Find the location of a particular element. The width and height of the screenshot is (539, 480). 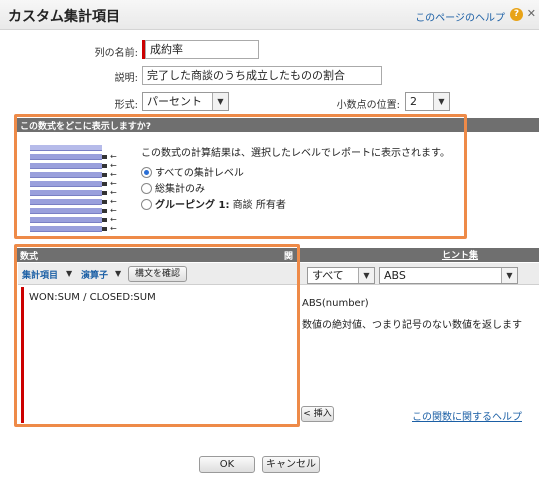

function-category-value: すべて is located at coordinates (328, 275).